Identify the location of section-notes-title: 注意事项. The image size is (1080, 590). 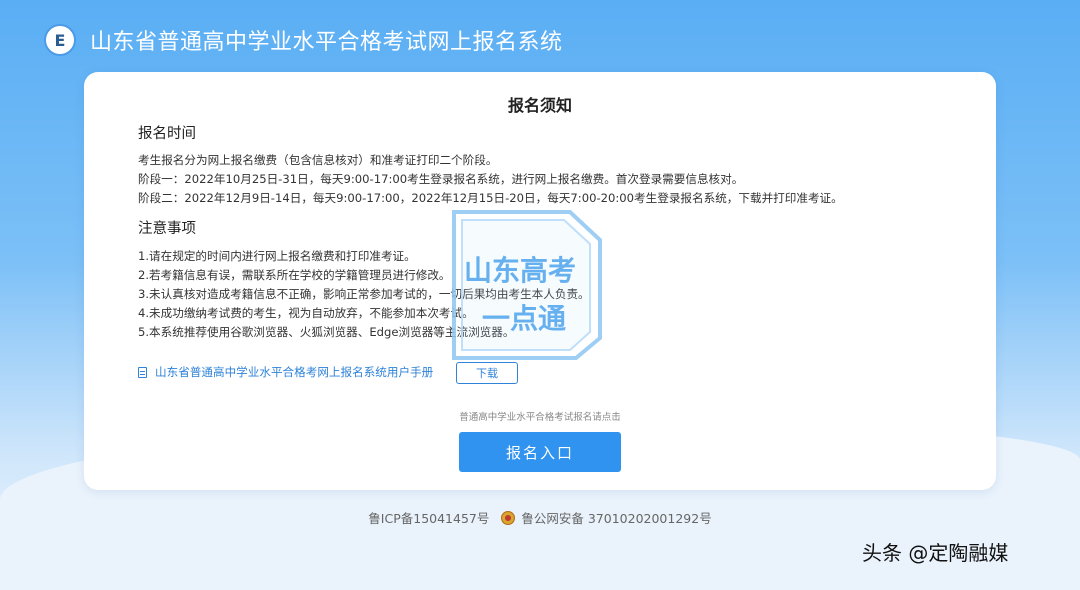
(167, 229).